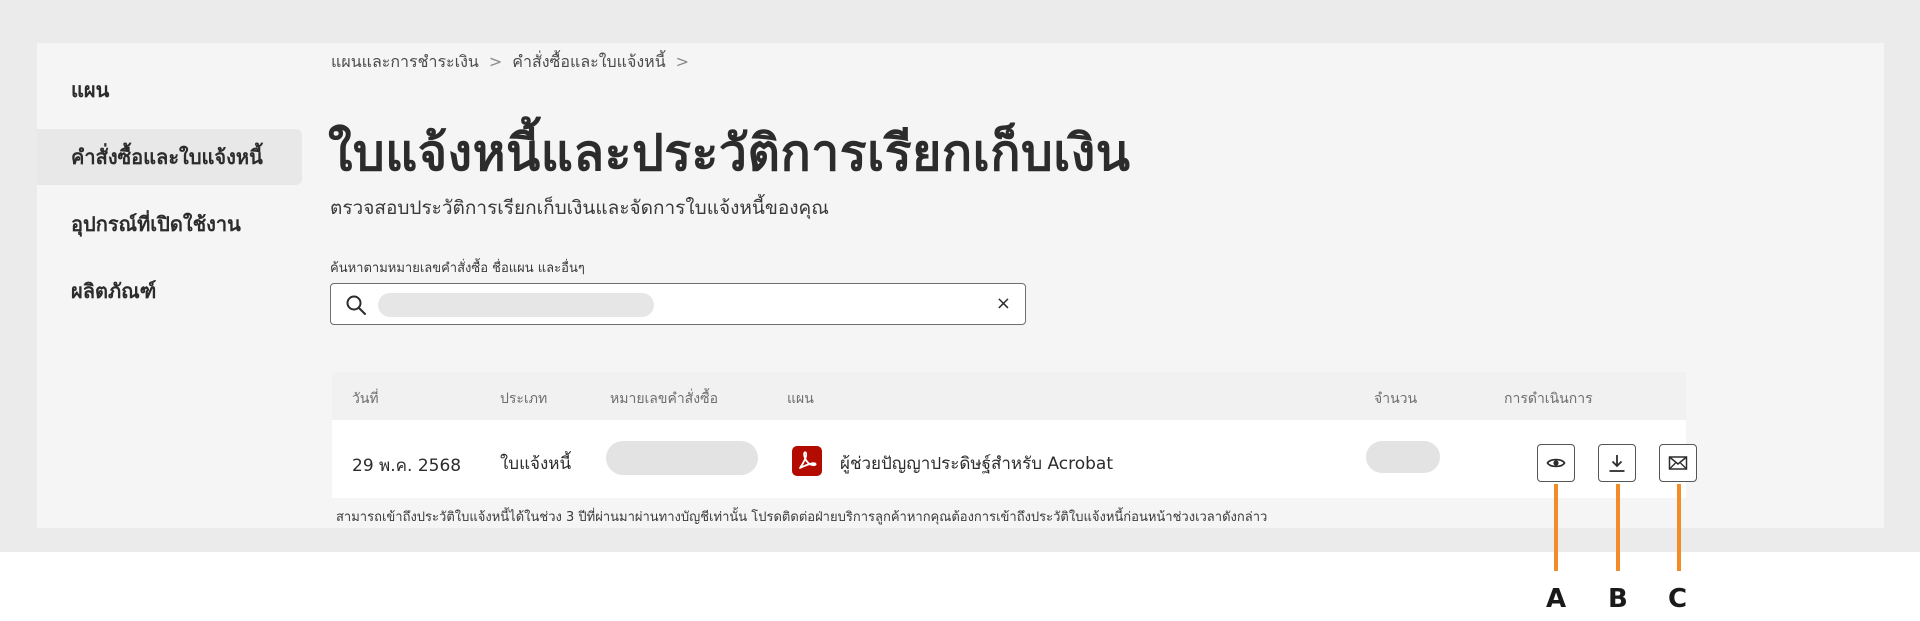 Image resolution: width=1920 pixels, height=621 pixels. I want to click on sidebar-item-orders-invoices: คำสั่งซื้อและใบแจ้งหนี้, so click(169, 157).